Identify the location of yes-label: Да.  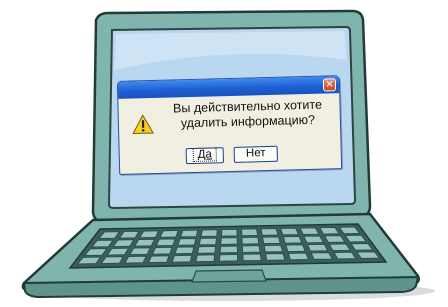
(205, 154).